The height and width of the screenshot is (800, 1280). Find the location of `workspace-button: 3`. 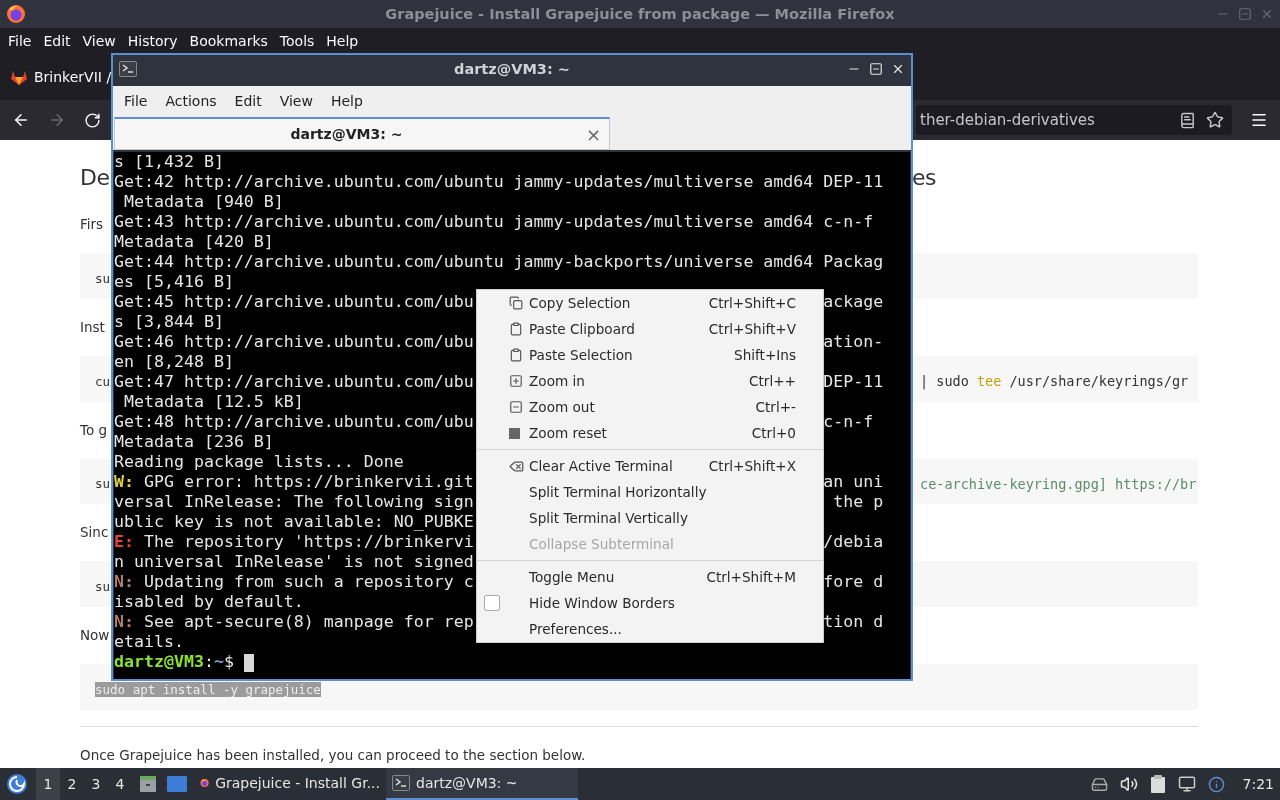

workspace-button: 3 is located at coordinates (96, 784).